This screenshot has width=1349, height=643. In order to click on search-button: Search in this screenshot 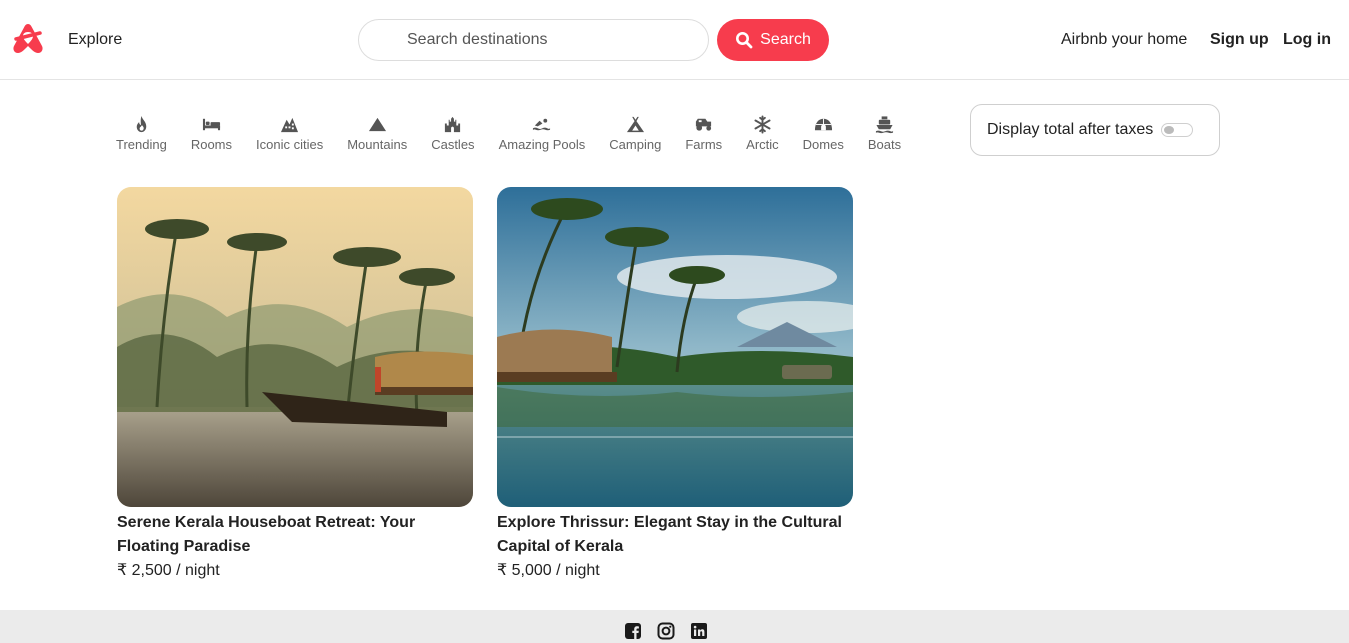, I will do `click(773, 40)`.